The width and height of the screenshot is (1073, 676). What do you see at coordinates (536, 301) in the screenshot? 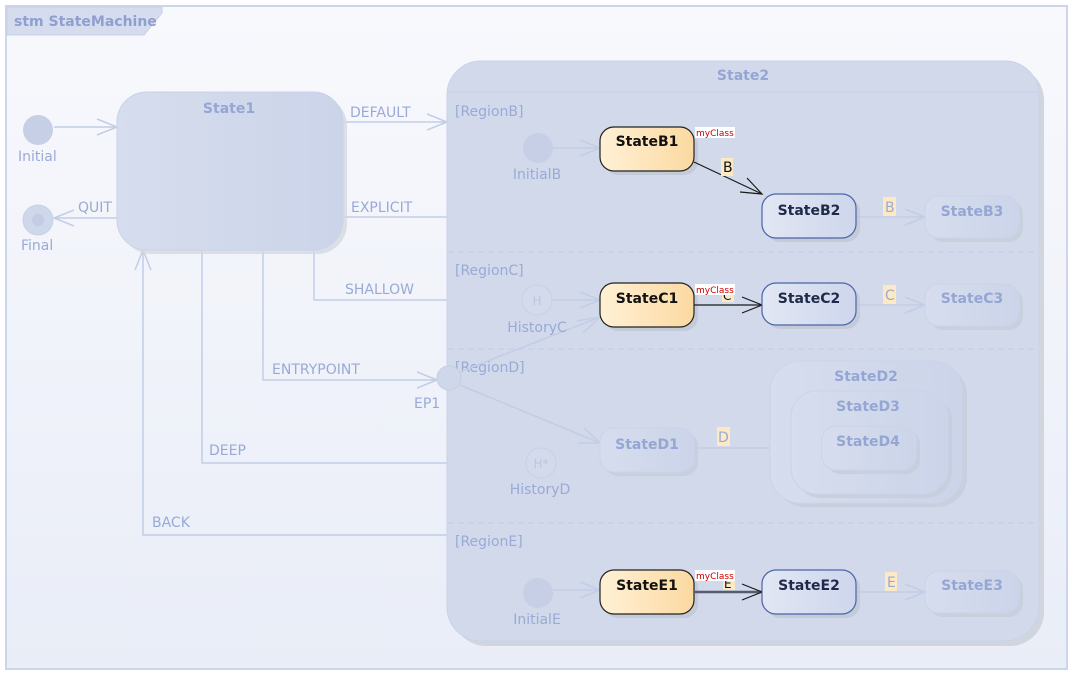
I see `historyC-glyph: H` at bounding box center [536, 301].